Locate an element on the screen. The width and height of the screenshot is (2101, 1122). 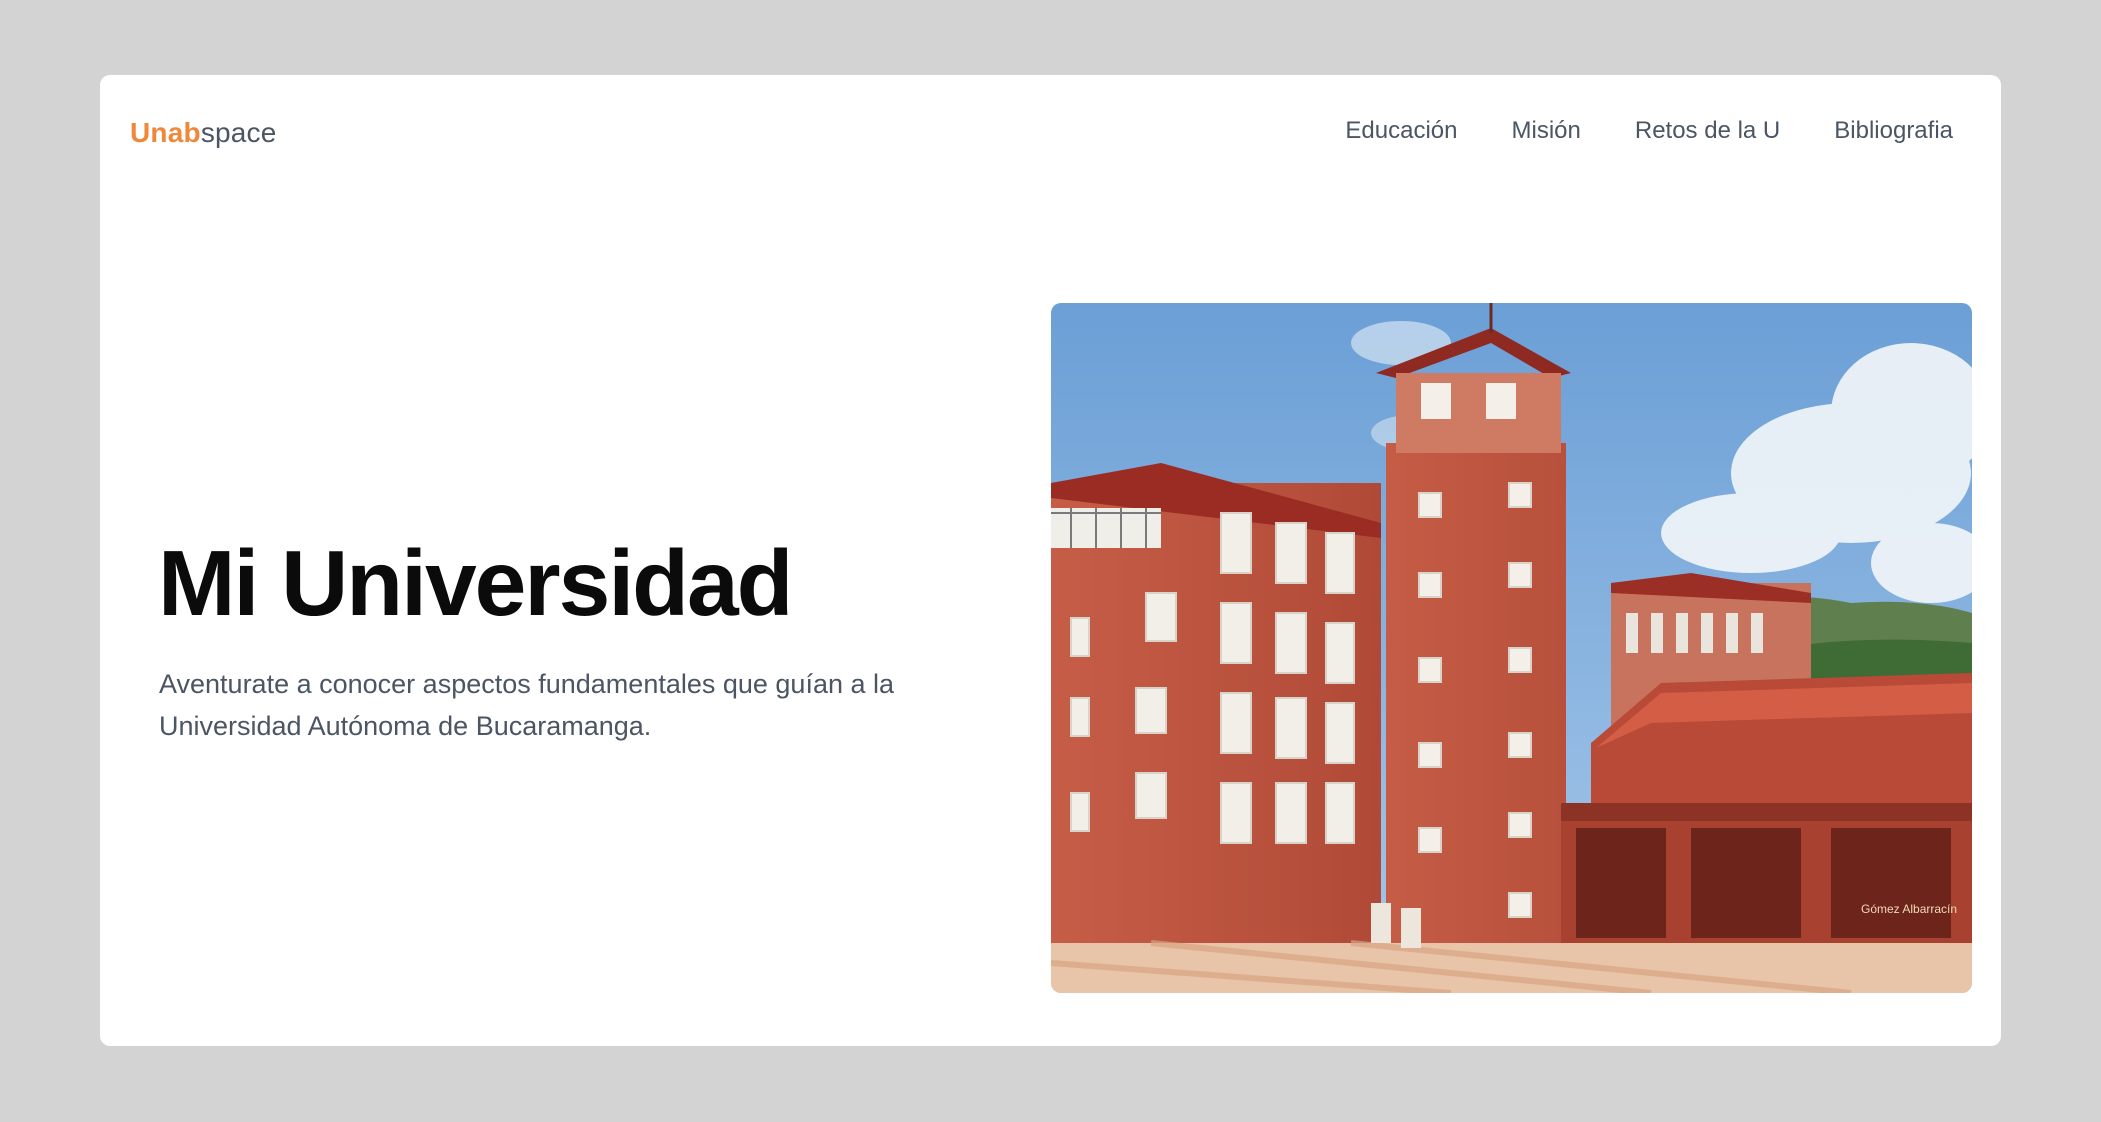
nav-link-mision: Misión is located at coordinates (1546, 131).